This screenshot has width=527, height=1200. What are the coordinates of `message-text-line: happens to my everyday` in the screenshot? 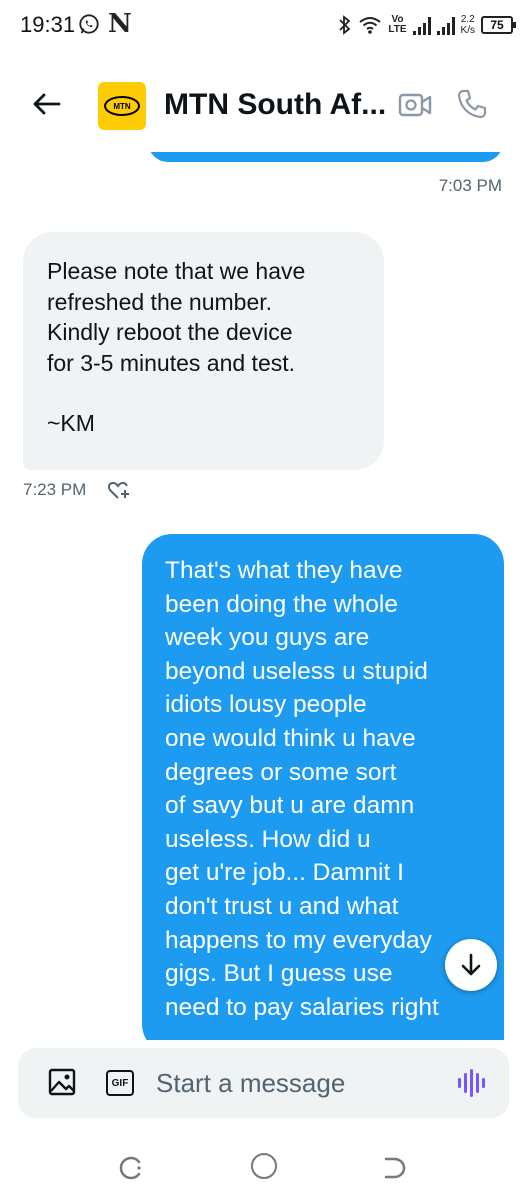 It's located at (298, 940).